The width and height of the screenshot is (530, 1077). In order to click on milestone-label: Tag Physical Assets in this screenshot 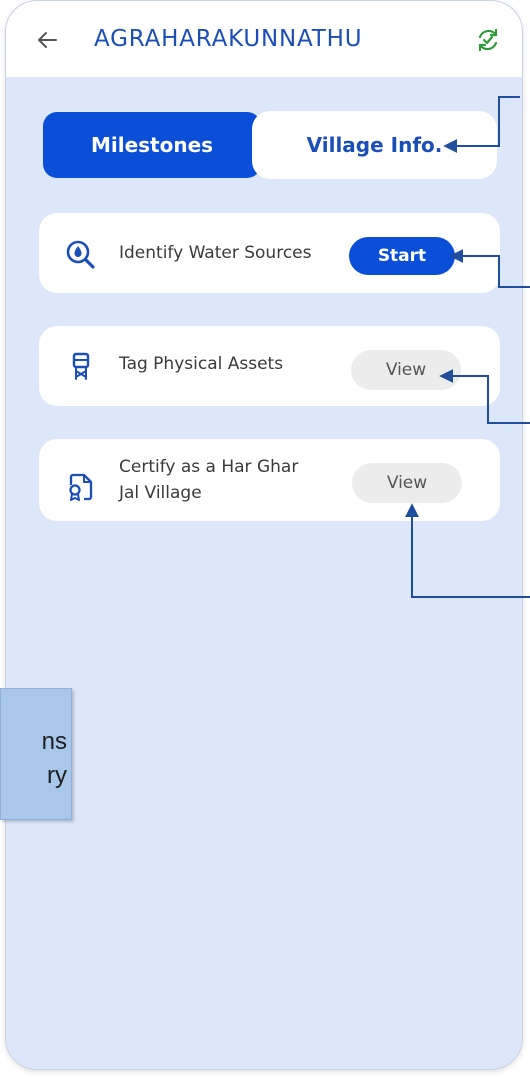, I will do `click(201, 364)`.